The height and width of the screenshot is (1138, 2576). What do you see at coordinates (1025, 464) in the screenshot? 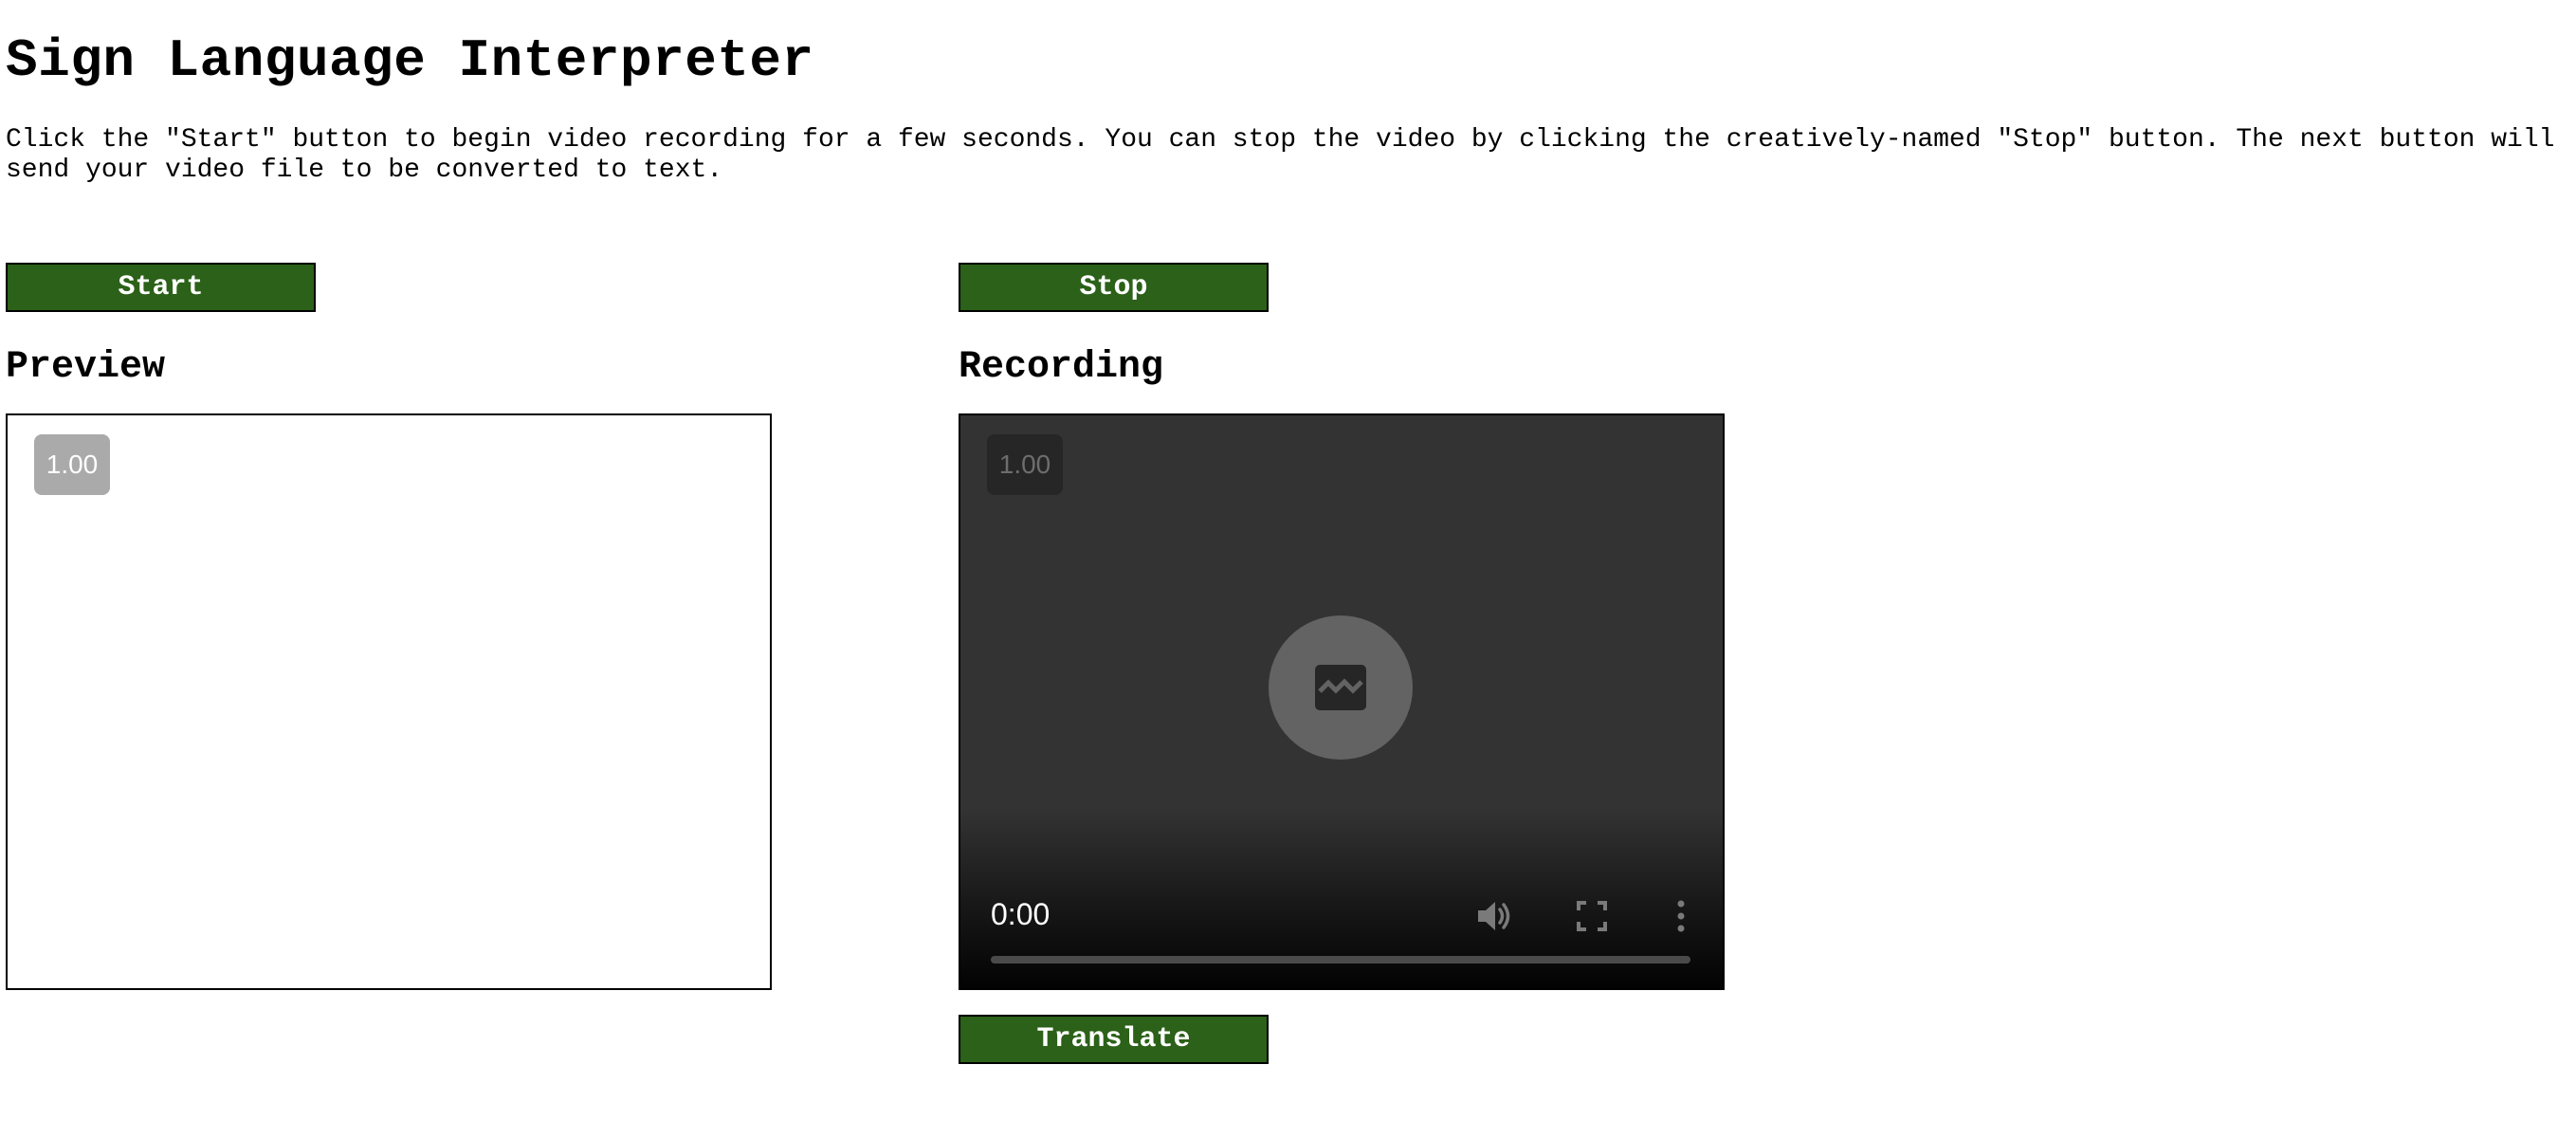
I see `recording-playback-rate-badge: 1.00` at bounding box center [1025, 464].